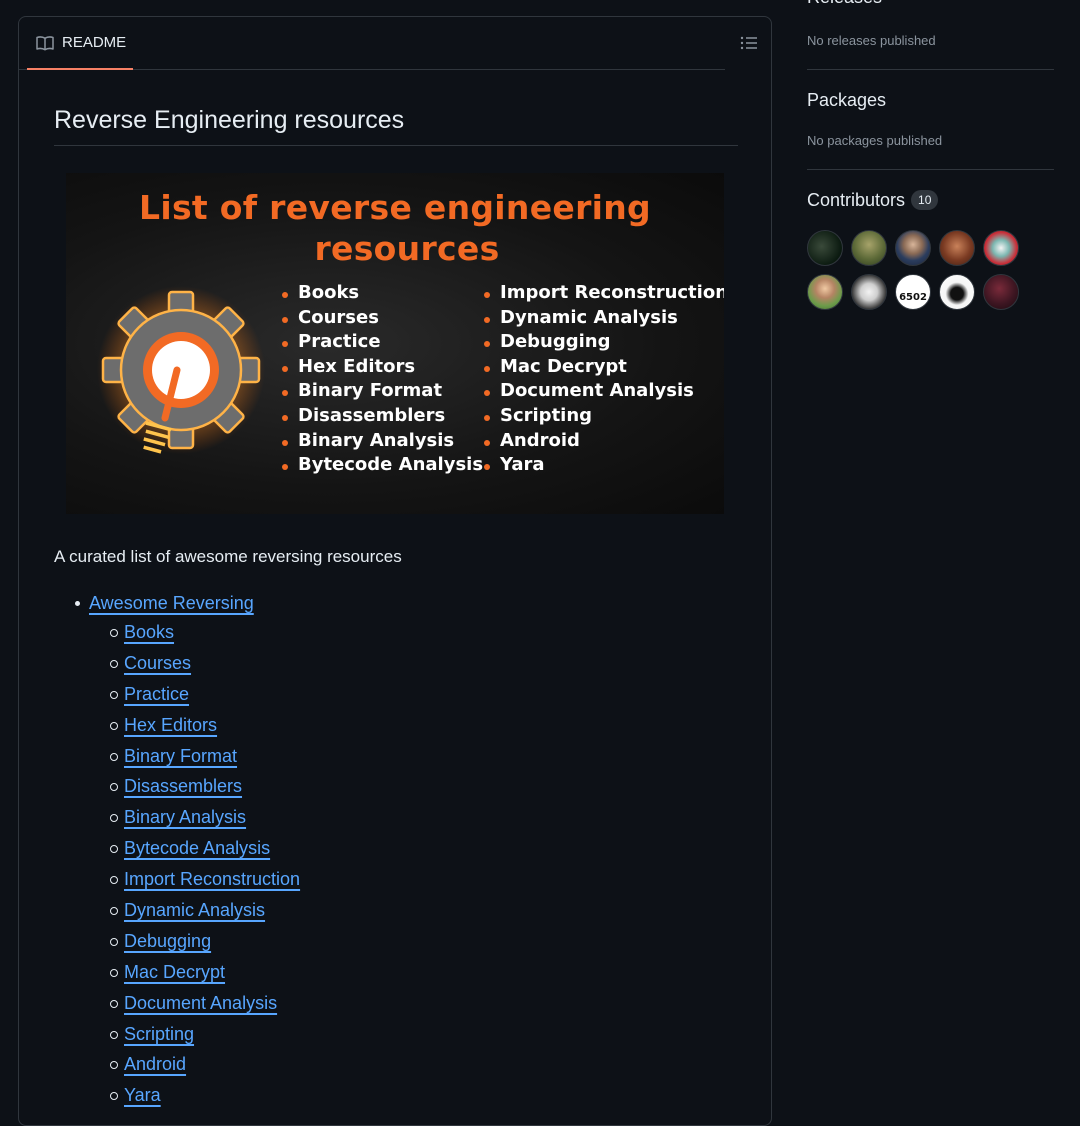 Image resolution: width=1080 pixels, height=1126 pixels. I want to click on banner-item: Hex Editors, so click(382, 367).